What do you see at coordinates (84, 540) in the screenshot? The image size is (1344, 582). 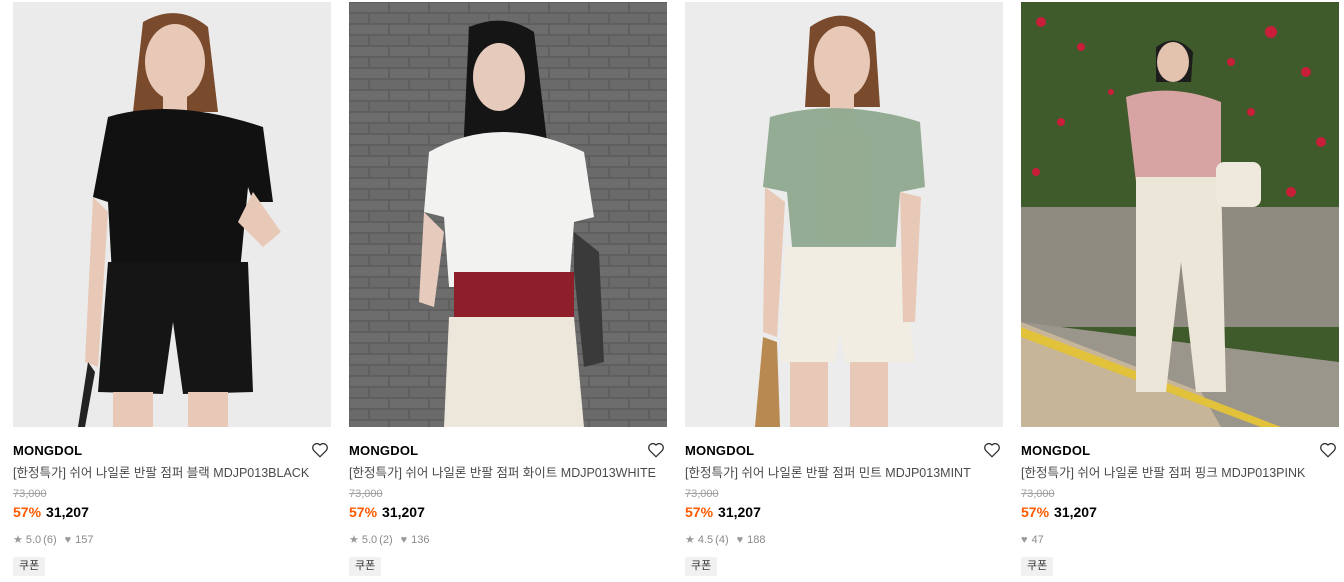 I see `likes-count: 157` at bounding box center [84, 540].